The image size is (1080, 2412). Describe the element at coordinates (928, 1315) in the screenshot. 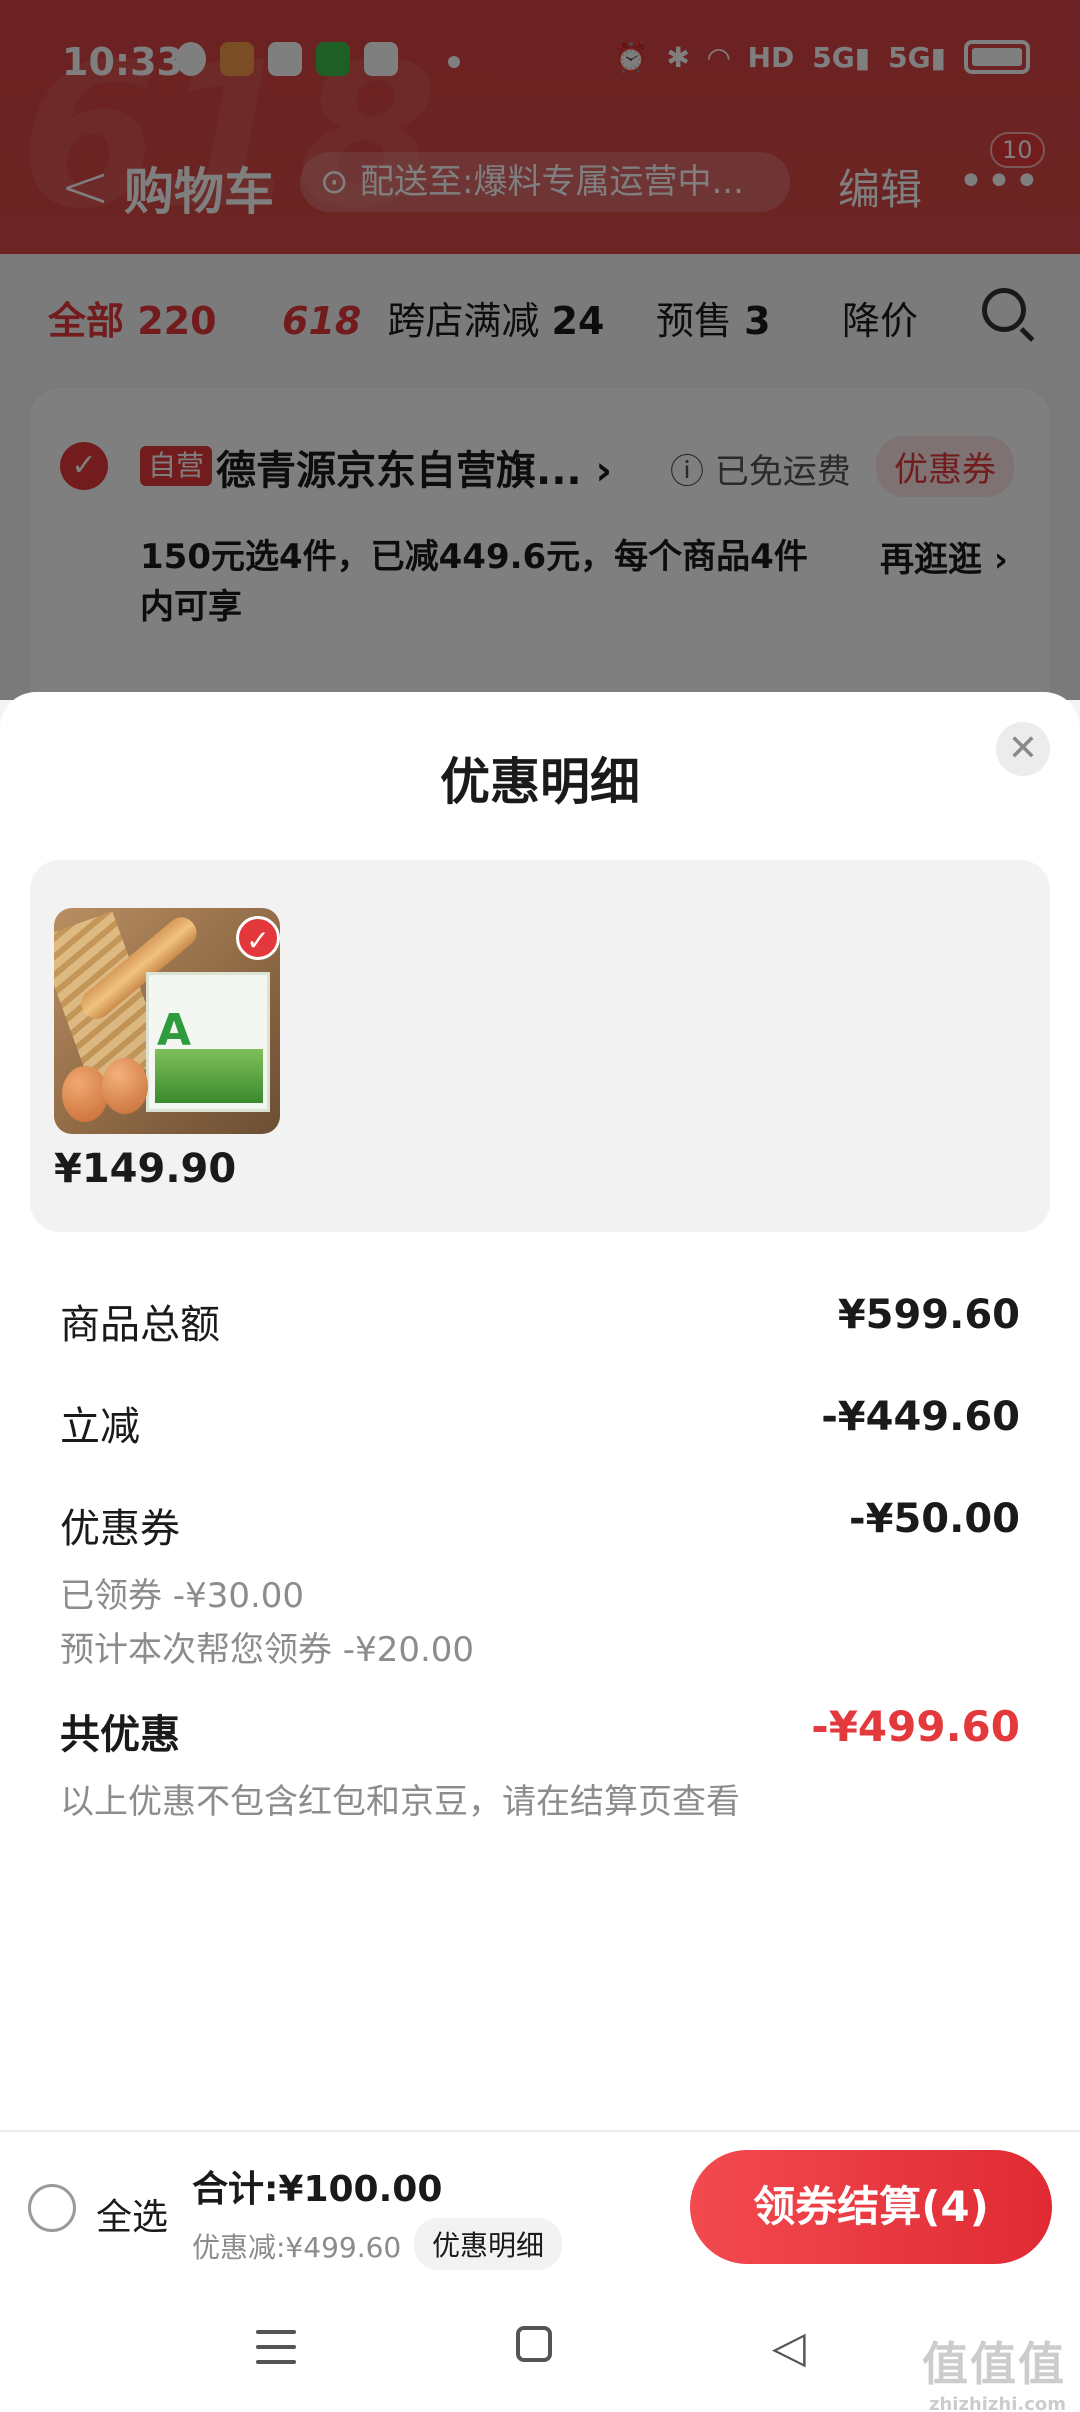

I see `goods-total-value: ¥599.60` at that location.